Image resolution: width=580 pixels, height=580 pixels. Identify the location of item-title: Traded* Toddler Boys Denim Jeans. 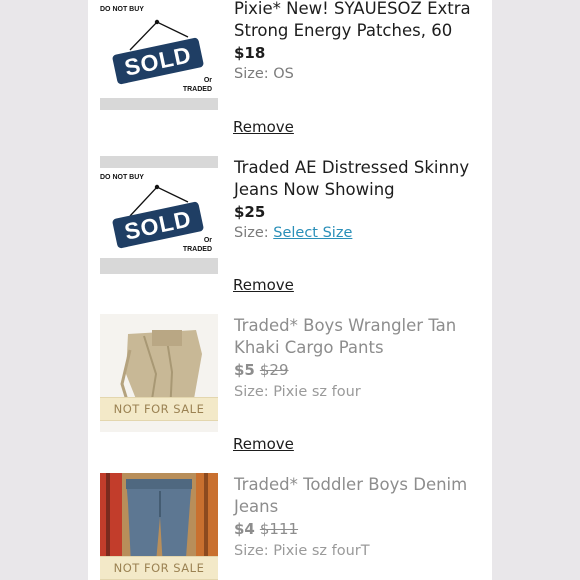
(359, 496).